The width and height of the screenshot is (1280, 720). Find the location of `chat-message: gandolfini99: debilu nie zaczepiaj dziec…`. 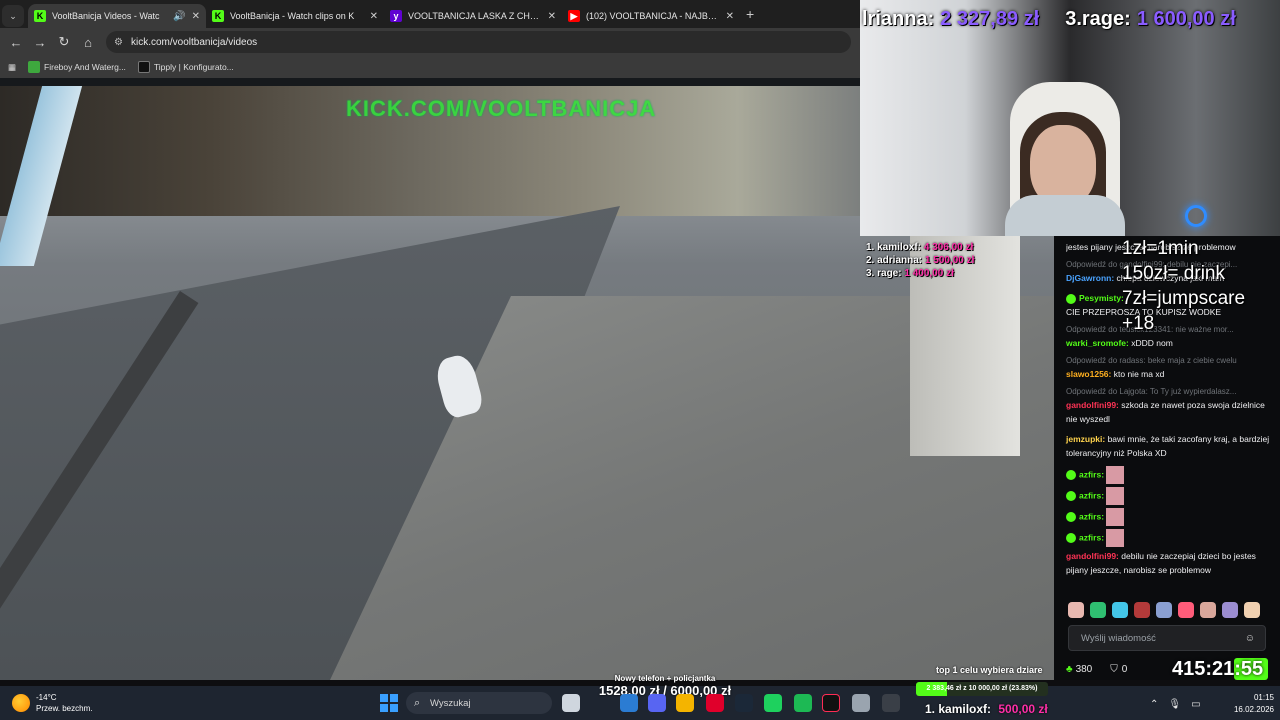

chat-message: gandolfini99: debilu nie zaczepiaj dziec… is located at coordinates (1161, 563).